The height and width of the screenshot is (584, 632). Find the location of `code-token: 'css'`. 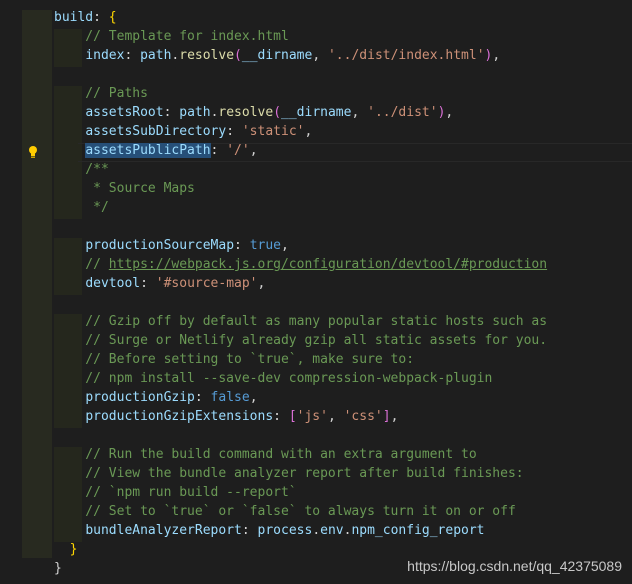

code-token: 'css' is located at coordinates (363, 416).